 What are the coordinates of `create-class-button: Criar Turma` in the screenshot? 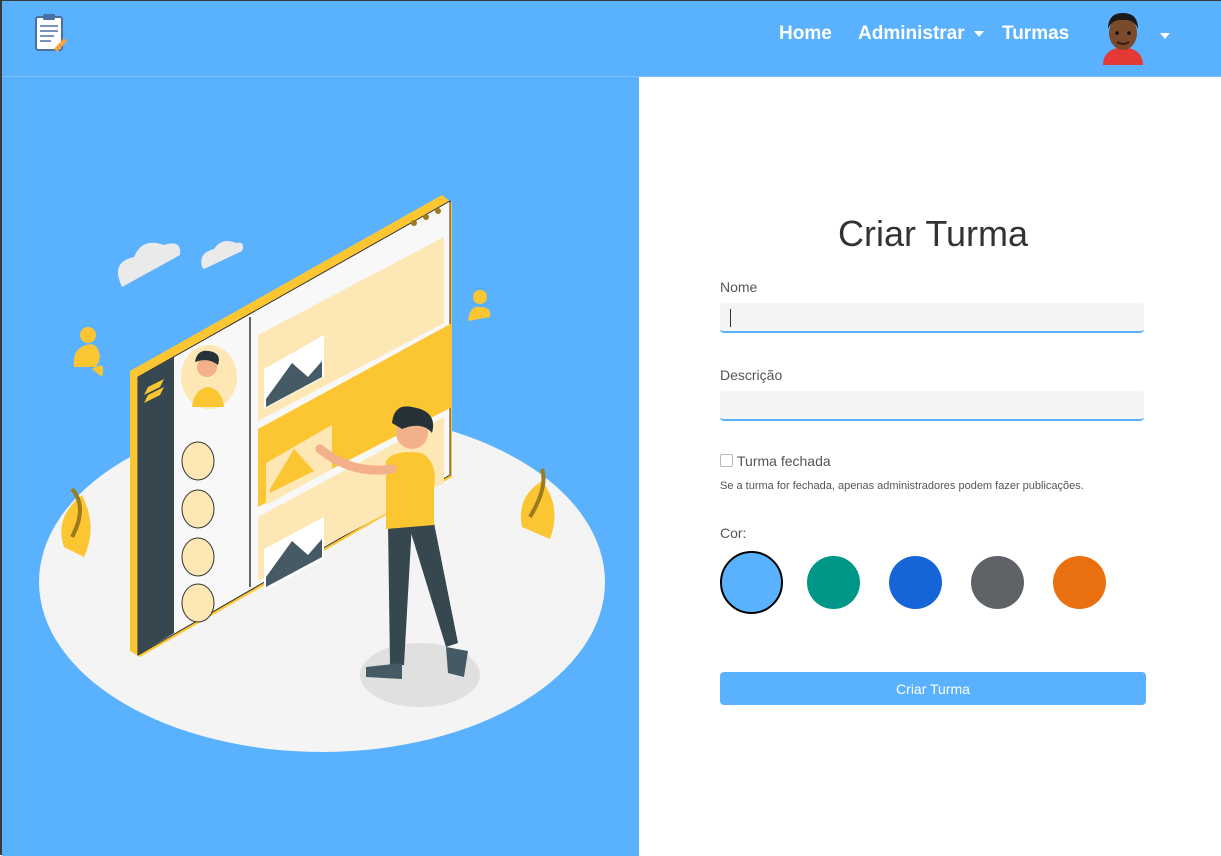 It's located at (933, 688).